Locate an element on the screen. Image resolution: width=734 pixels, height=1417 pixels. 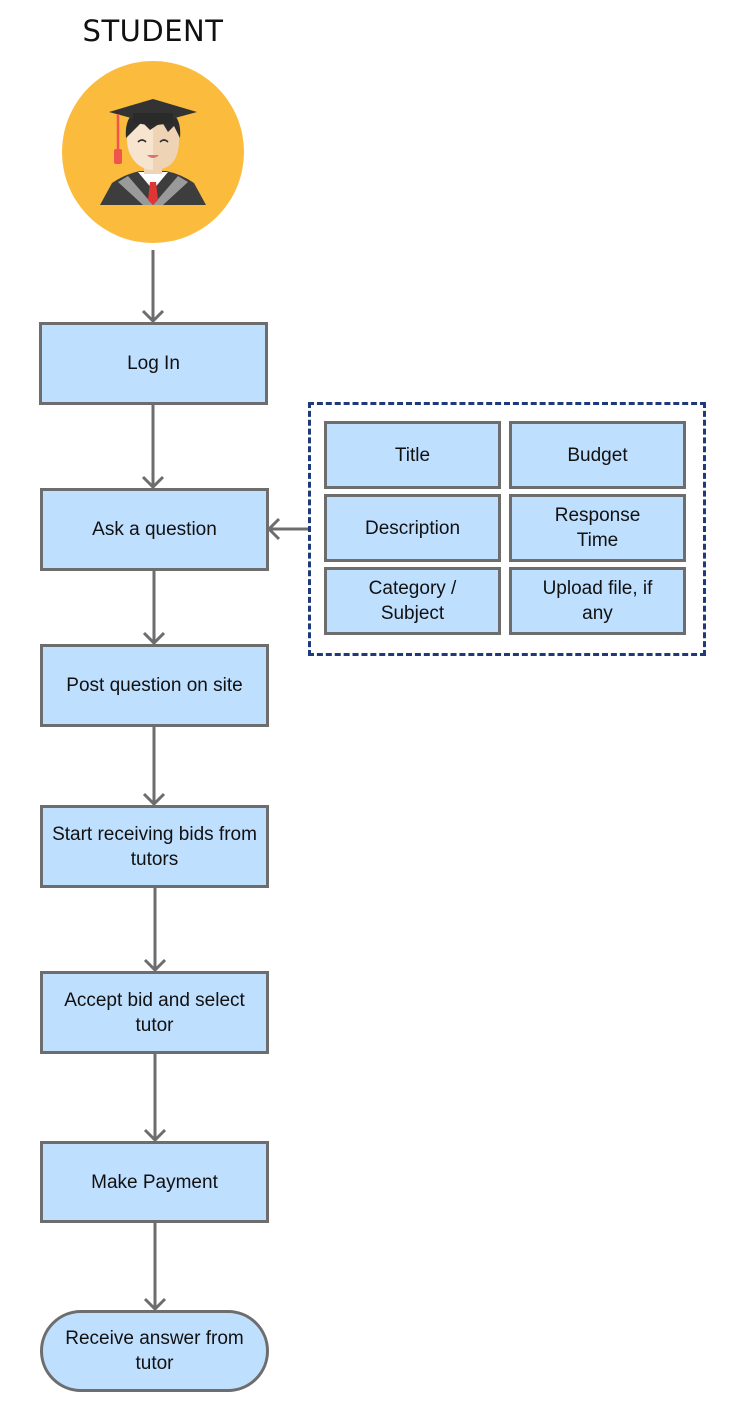
step-label: Accept bid and select tutor is located at coordinates (154, 1012).